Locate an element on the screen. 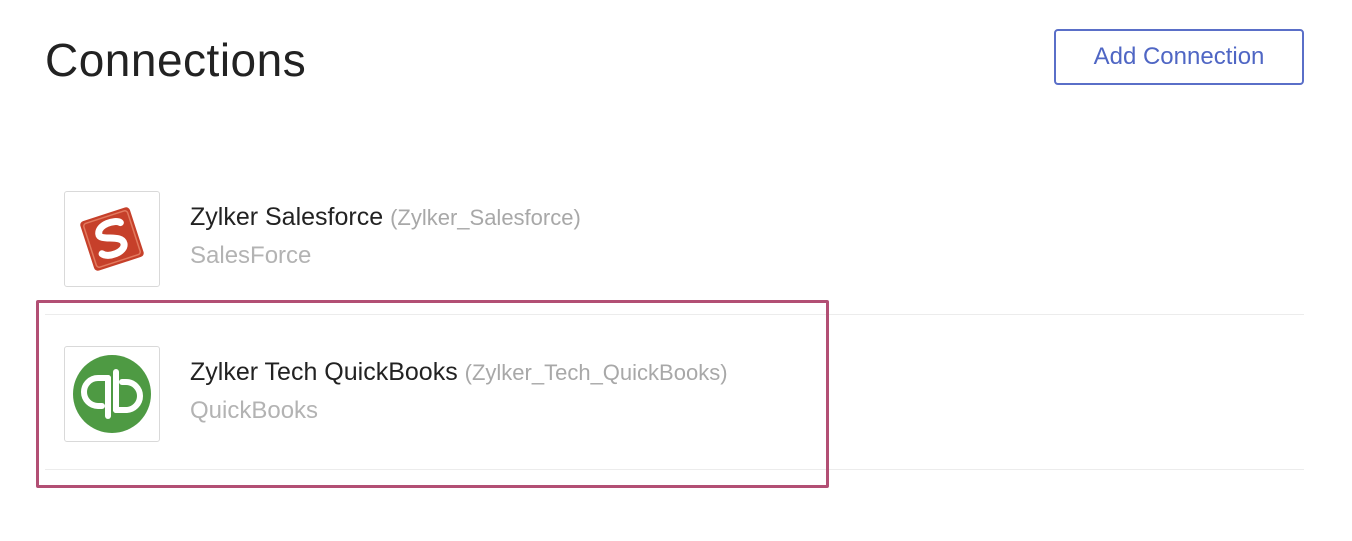 The width and height of the screenshot is (1352, 541). connection-link-name: (Zylker_Salesforce) is located at coordinates (485, 217).